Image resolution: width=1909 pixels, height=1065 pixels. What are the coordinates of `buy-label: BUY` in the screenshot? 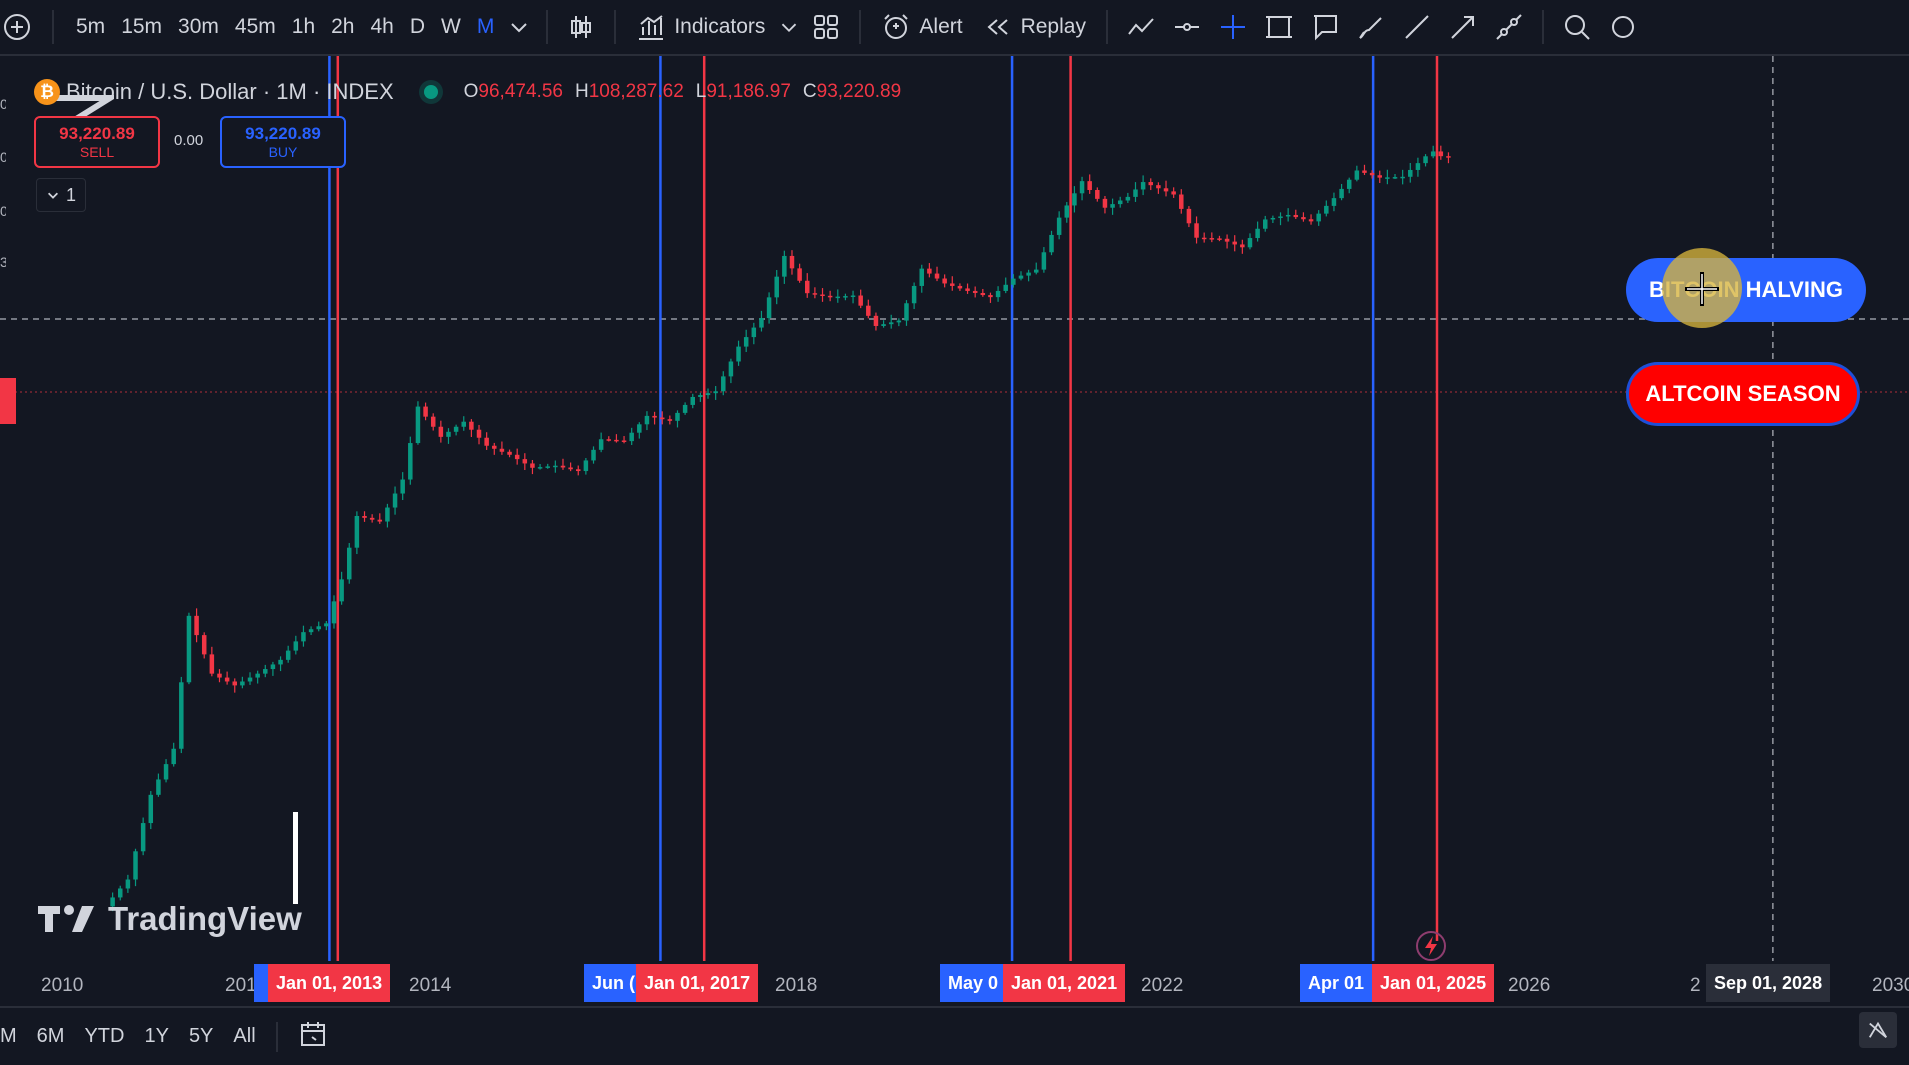 It's located at (283, 152).